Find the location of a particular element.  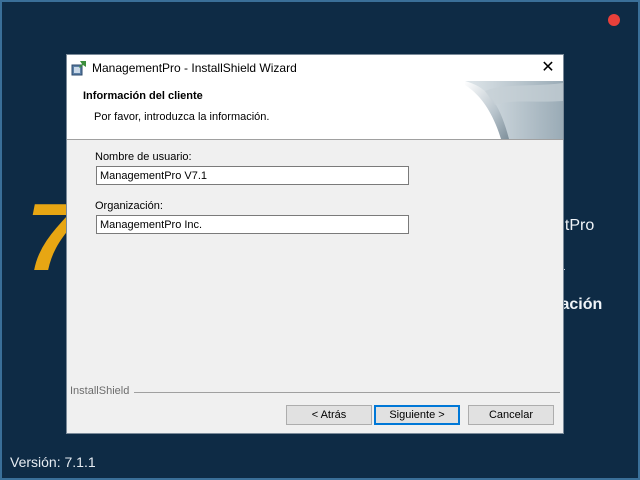

username-label: Nombre de usuario: is located at coordinates (143, 157).